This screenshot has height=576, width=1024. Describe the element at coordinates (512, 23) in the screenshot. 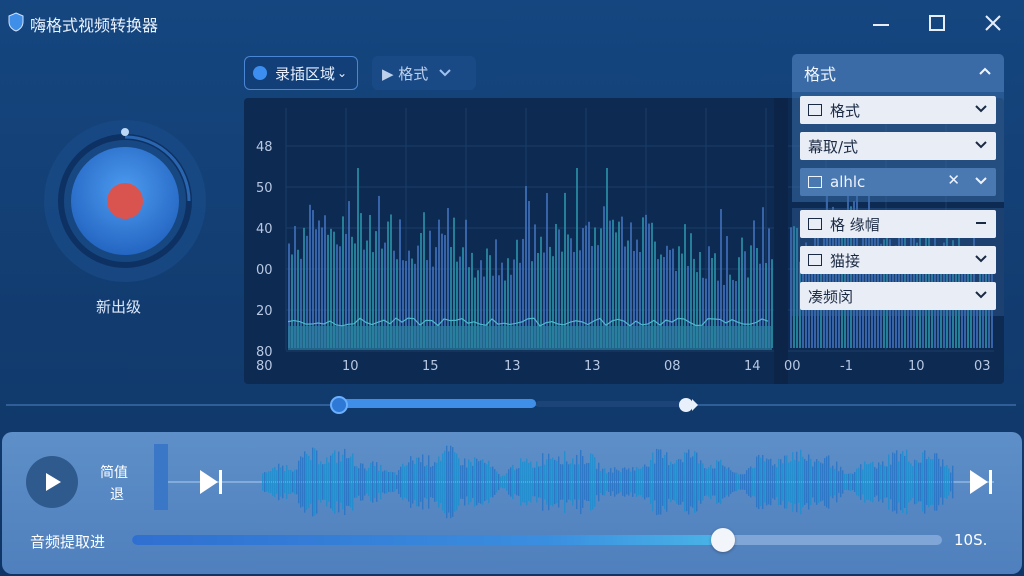

I see `title-bar: 嗨格式视频转换器` at that location.